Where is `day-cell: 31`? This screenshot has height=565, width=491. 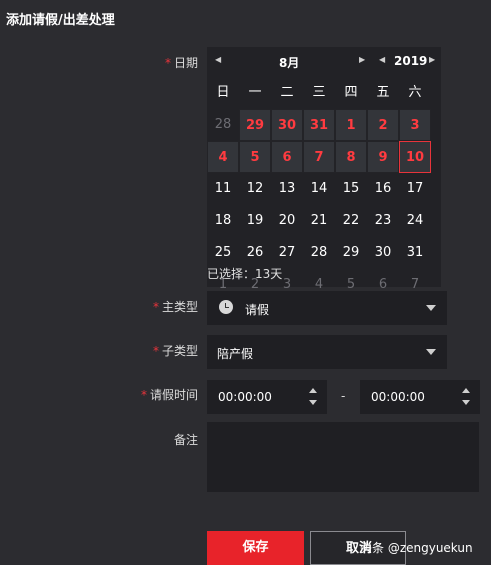
day-cell: 31 is located at coordinates (415, 253).